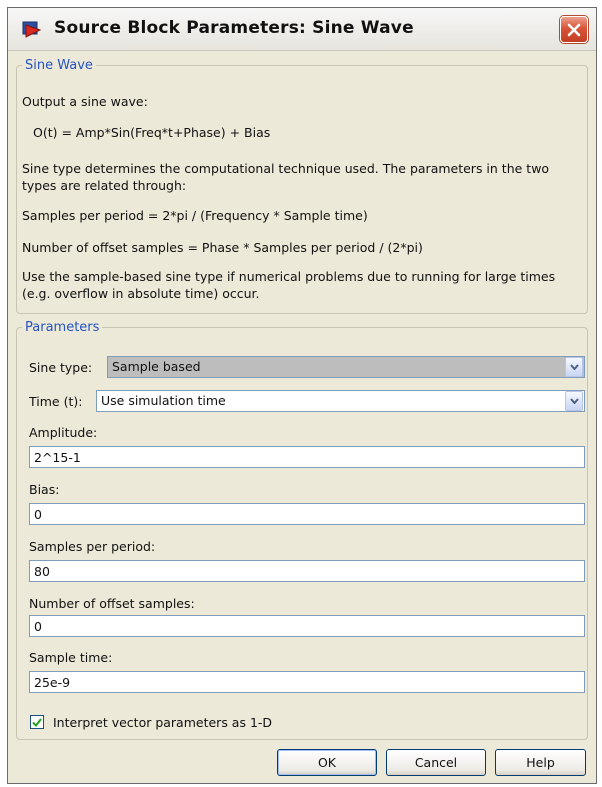 The height and width of the screenshot is (787, 602). Describe the element at coordinates (327, 762) in the screenshot. I see `ok-button: OK` at that location.